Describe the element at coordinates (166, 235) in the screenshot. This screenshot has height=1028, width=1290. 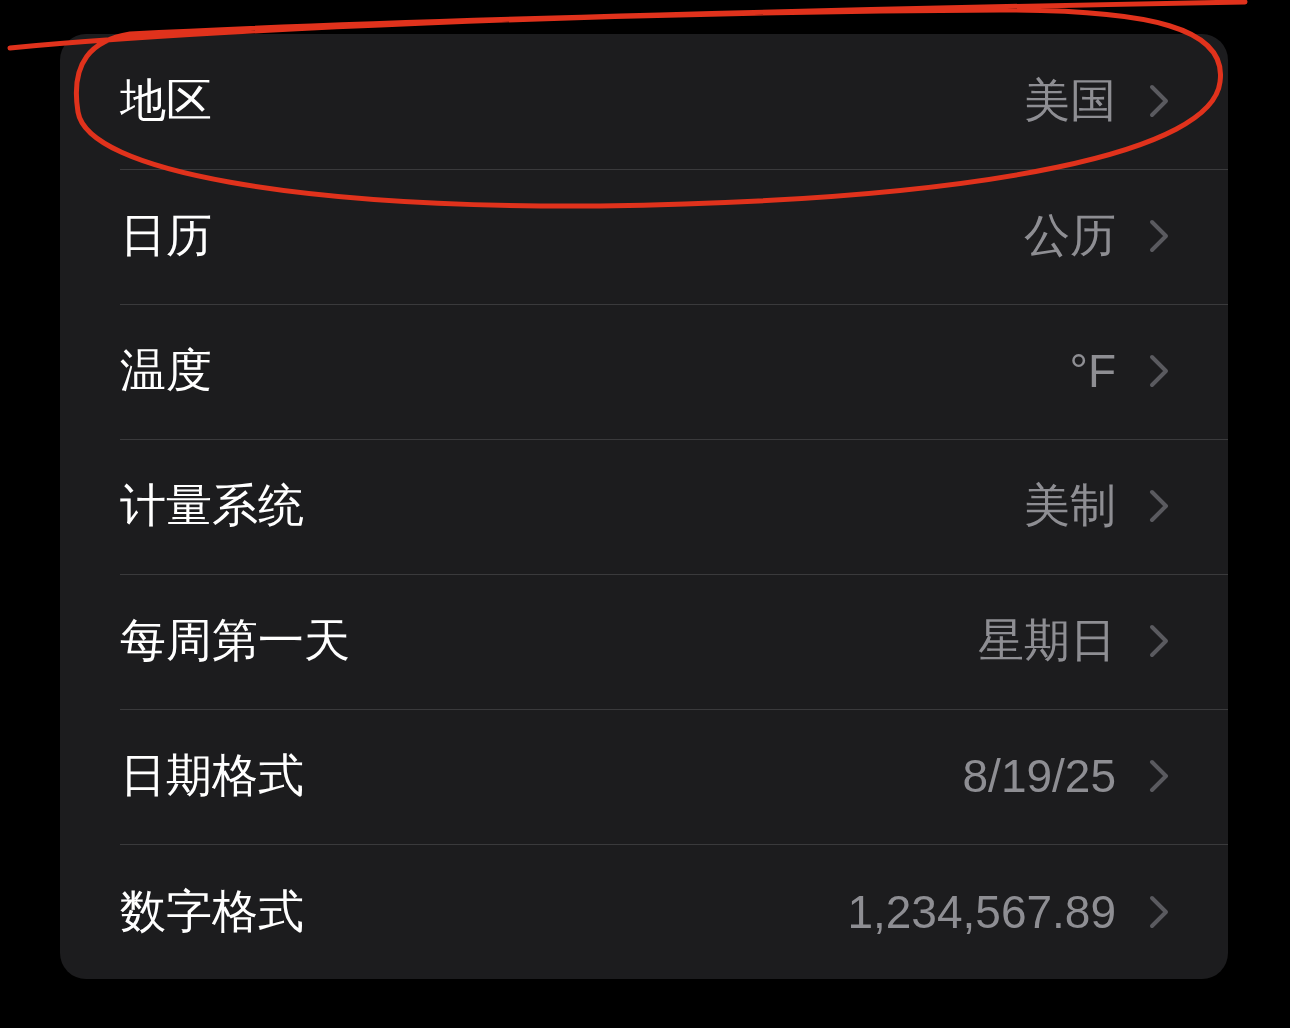
I see `row-label: 日历` at that location.